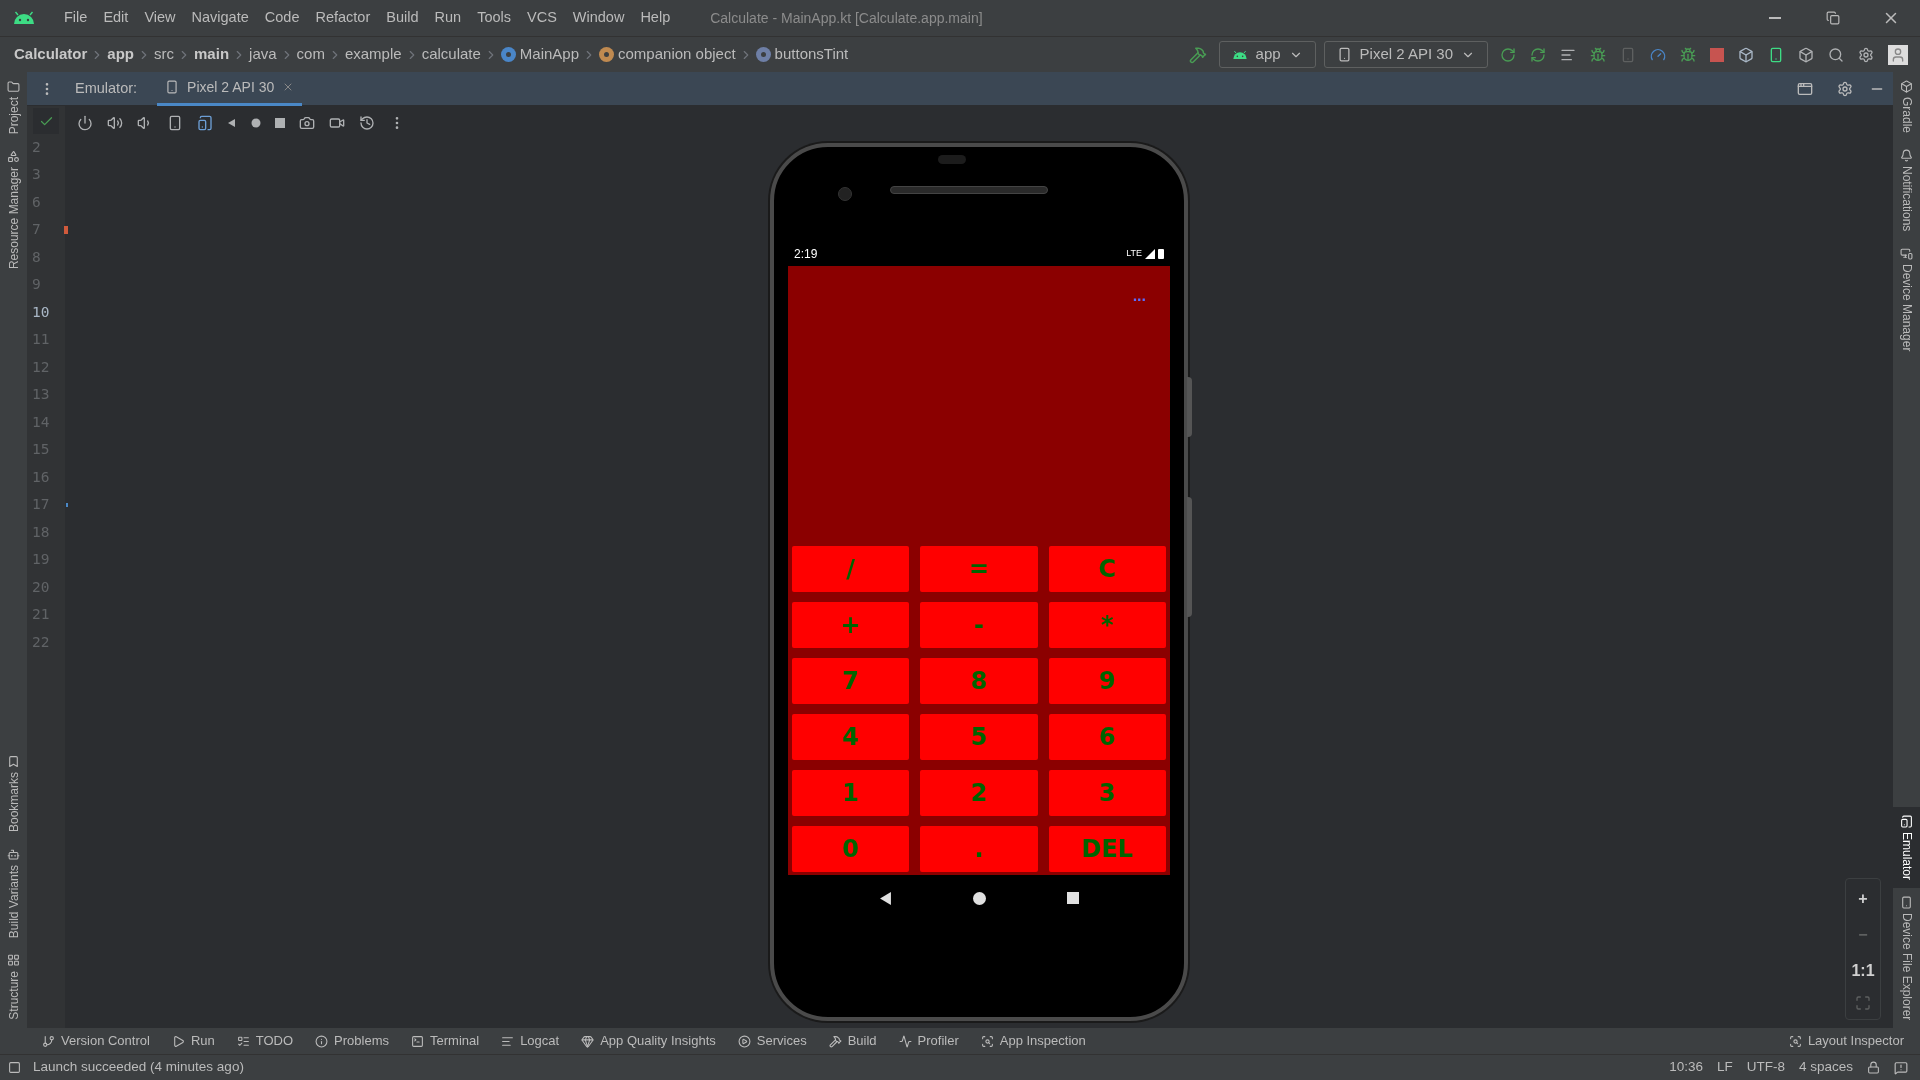  What do you see at coordinates (138, 1067) in the screenshot?
I see `status-message: Launch succeeded (4 minutes ago)` at bounding box center [138, 1067].